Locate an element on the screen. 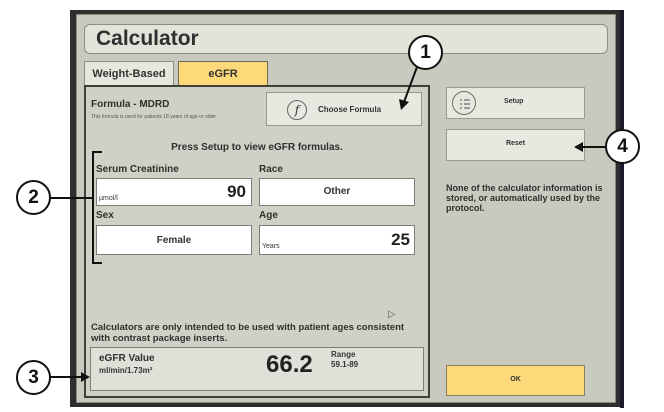 The image size is (664, 412). callout-4: 4 is located at coordinates (622, 146).